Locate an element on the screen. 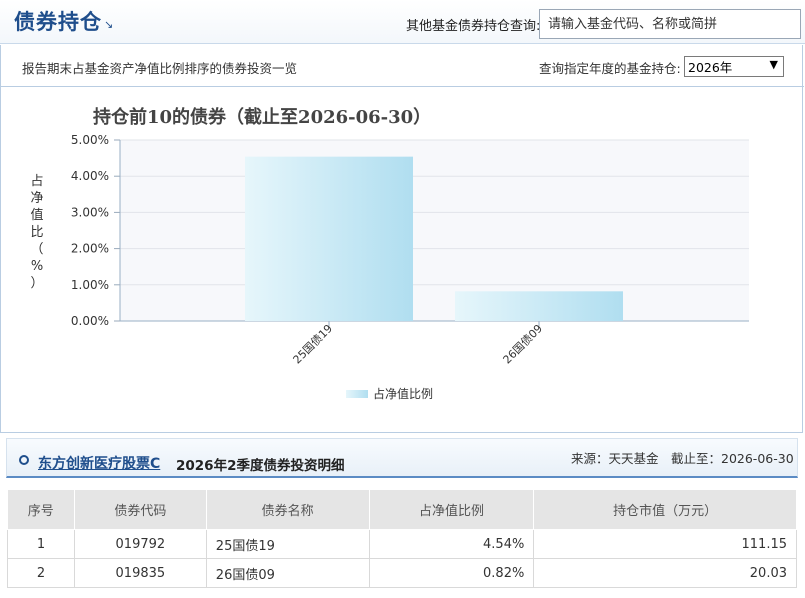  cell-bond-name: 25国债19 is located at coordinates (287, 544).